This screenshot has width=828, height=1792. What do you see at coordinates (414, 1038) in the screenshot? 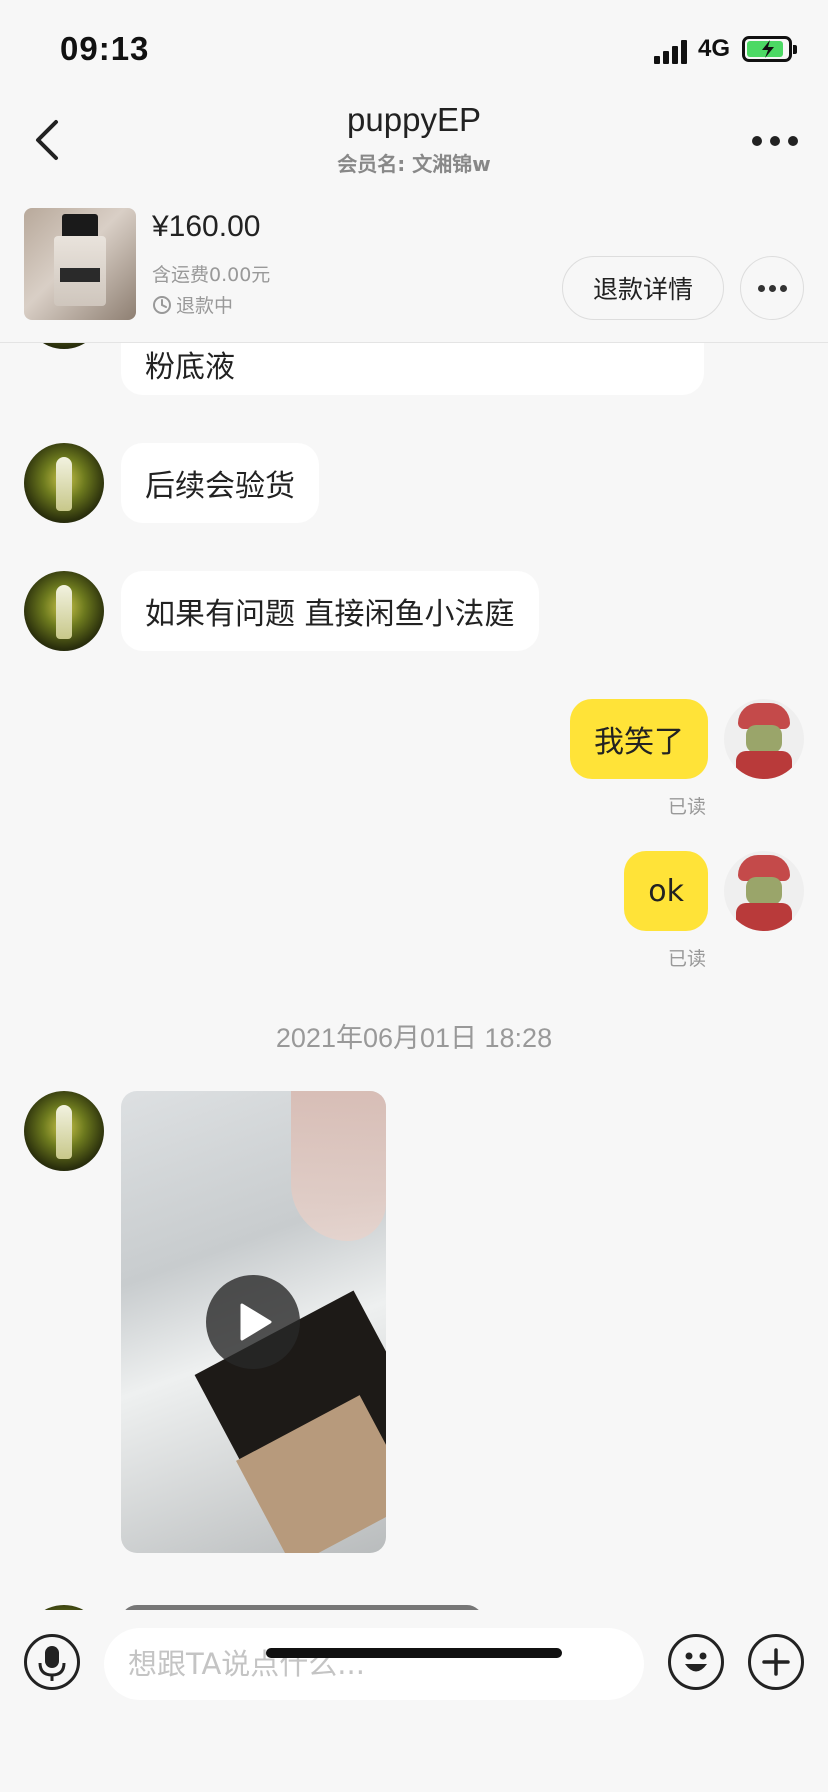
I see `message-timestamp: 2021年06月01日 18:28` at bounding box center [414, 1038].